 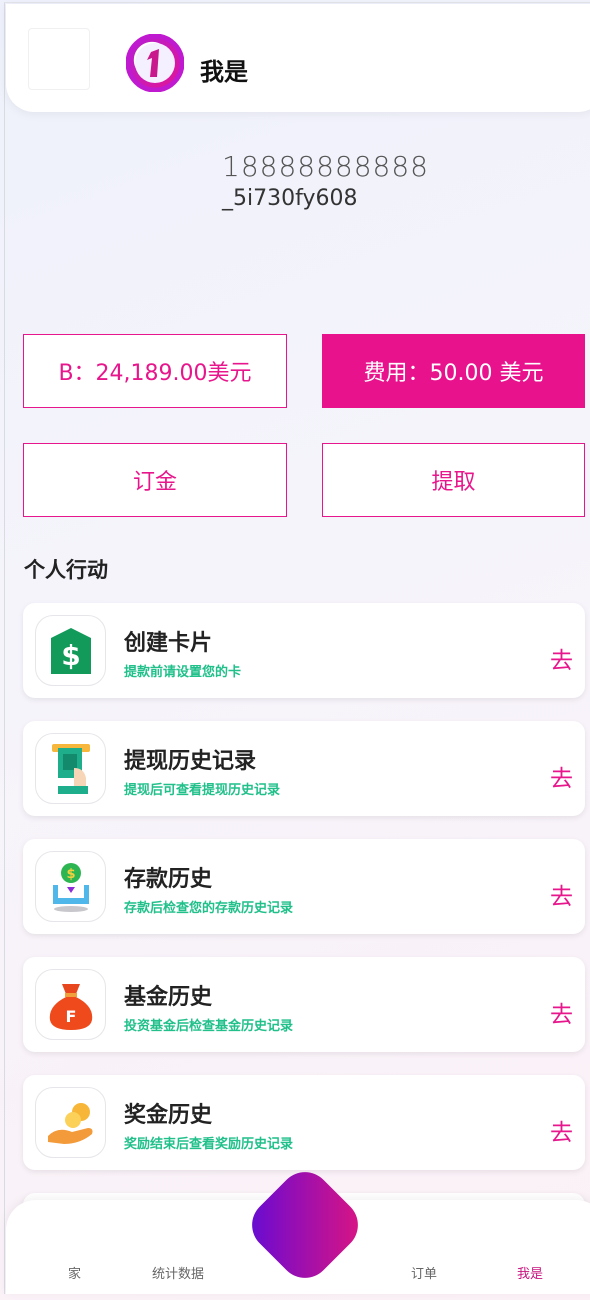 I want to click on card-subtitle: 投资基金后检查基金历史记录, so click(x=209, y=1026).